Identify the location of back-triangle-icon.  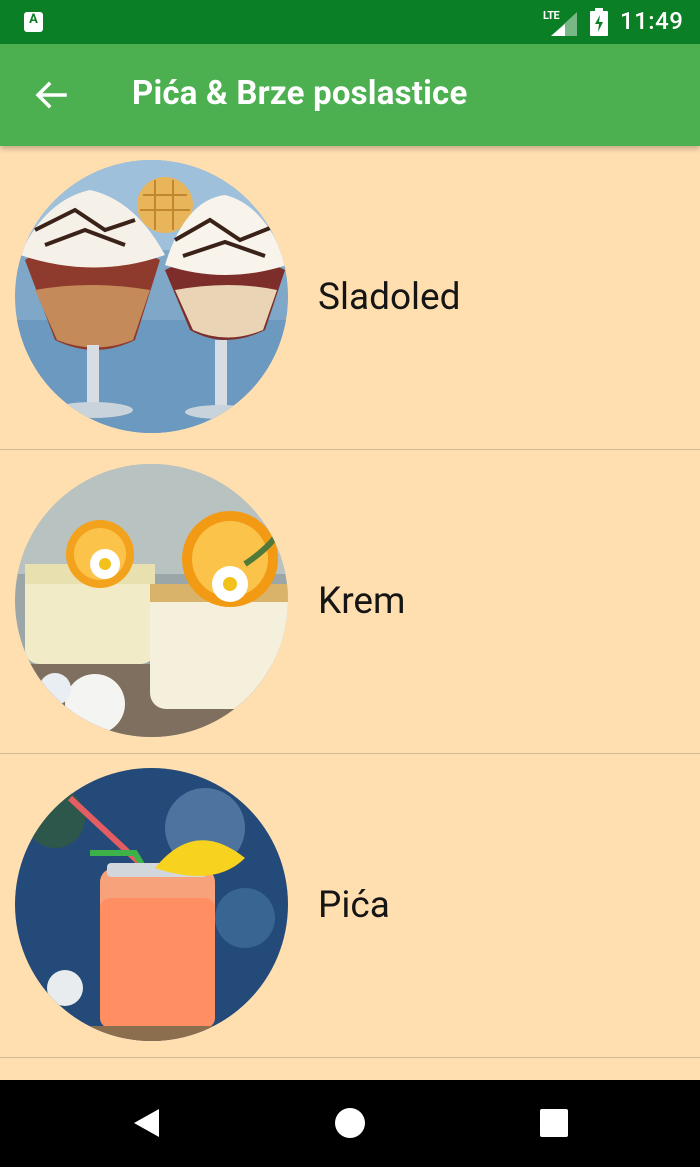
(146, 1123).